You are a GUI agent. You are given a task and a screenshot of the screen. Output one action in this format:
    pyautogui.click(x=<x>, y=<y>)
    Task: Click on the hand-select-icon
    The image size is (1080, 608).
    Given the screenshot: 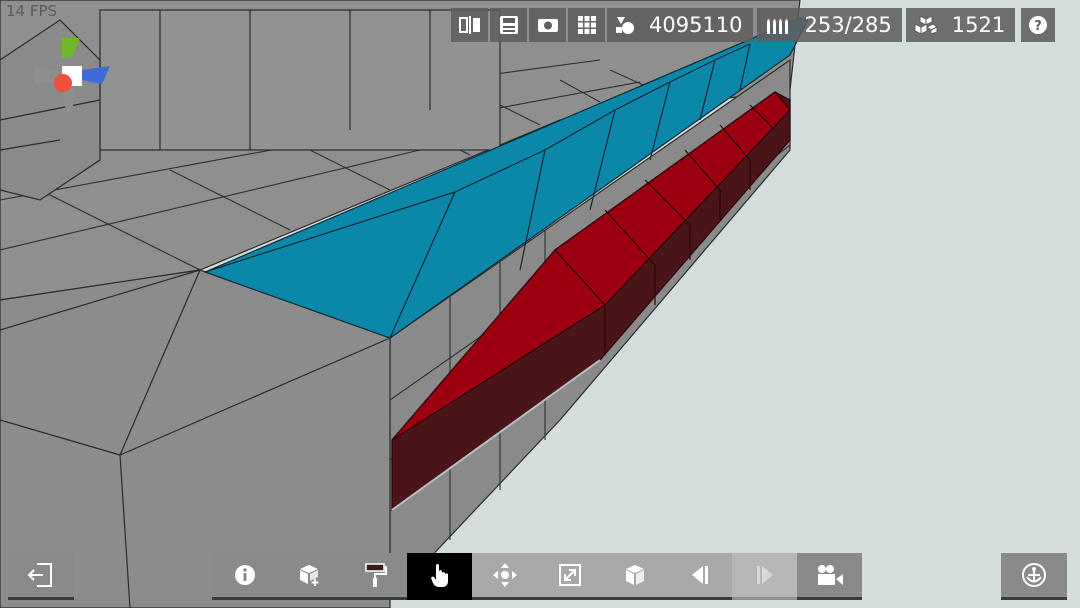 What is the action you would take?
    pyautogui.click(x=439, y=575)
    